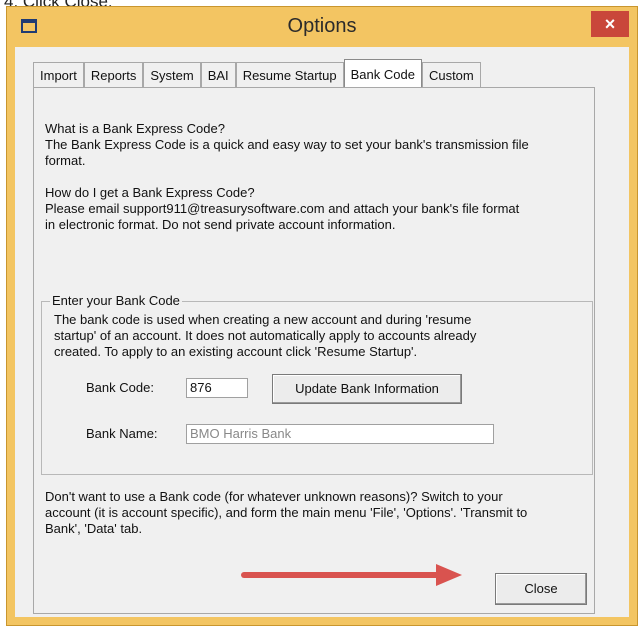 Image resolution: width=642 pixels, height=630 pixels. What do you see at coordinates (610, 24) in the screenshot?
I see `close-window-button: ×` at bounding box center [610, 24].